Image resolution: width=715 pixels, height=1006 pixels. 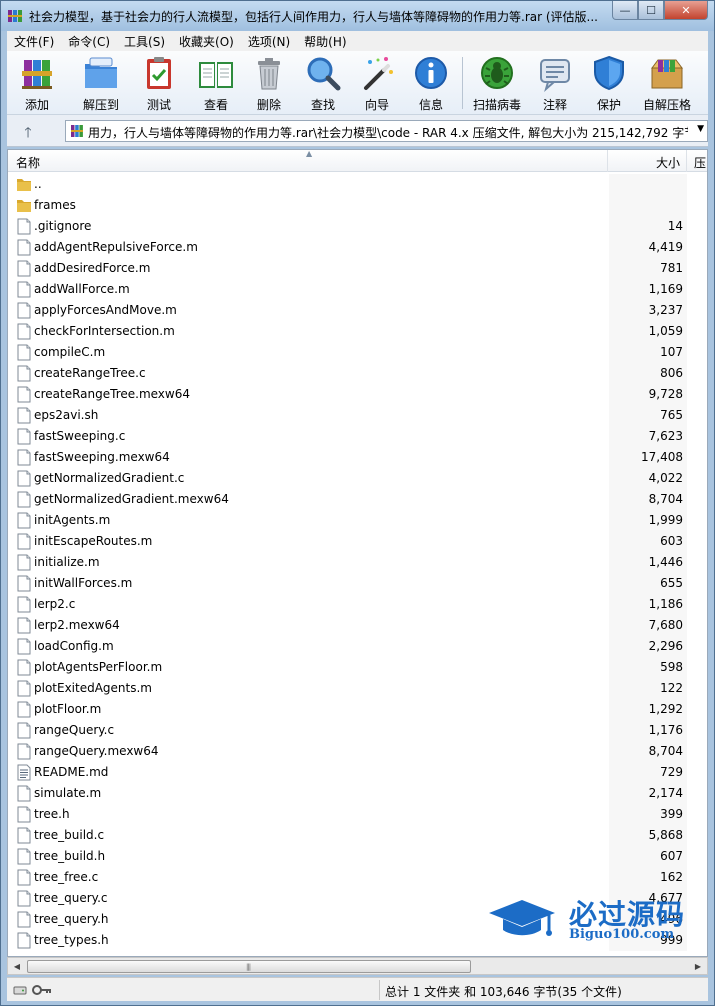 What do you see at coordinates (215, 105) in the screenshot?
I see `view-label: 查看` at bounding box center [215, 105].